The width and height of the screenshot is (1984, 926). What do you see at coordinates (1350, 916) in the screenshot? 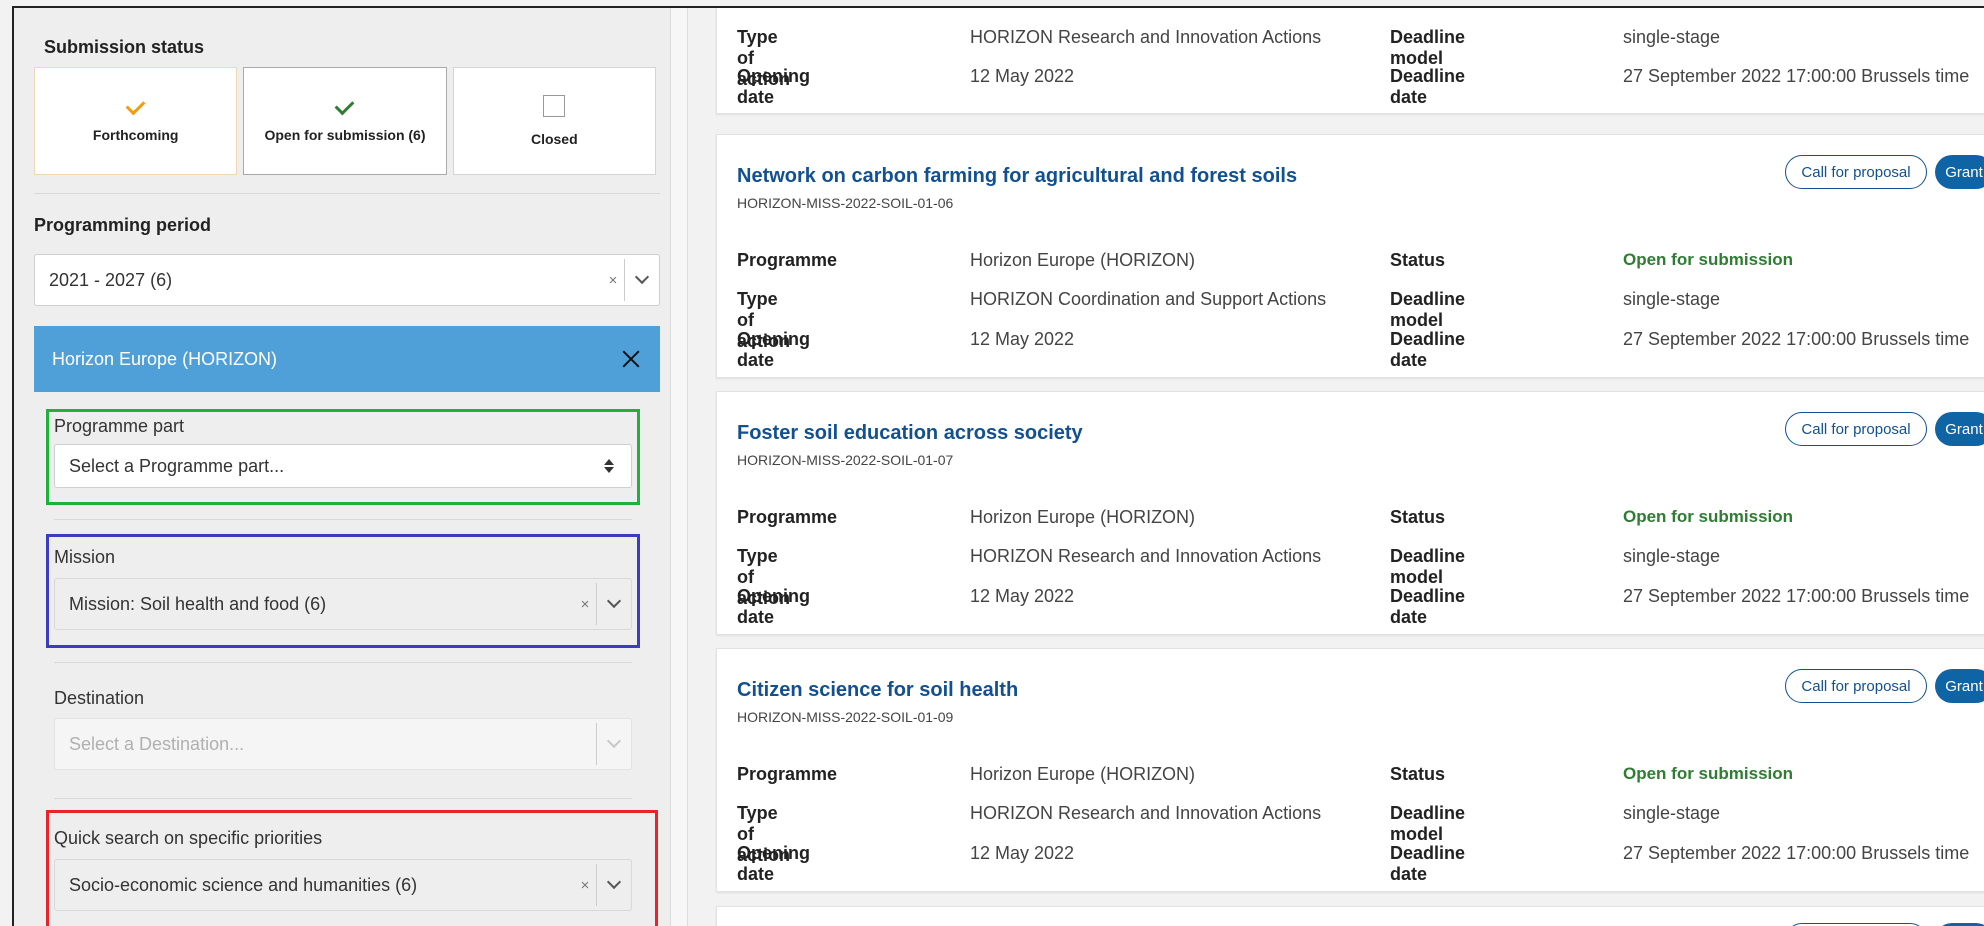
I see `result-card-partial` at bounding box center [1350, 916].